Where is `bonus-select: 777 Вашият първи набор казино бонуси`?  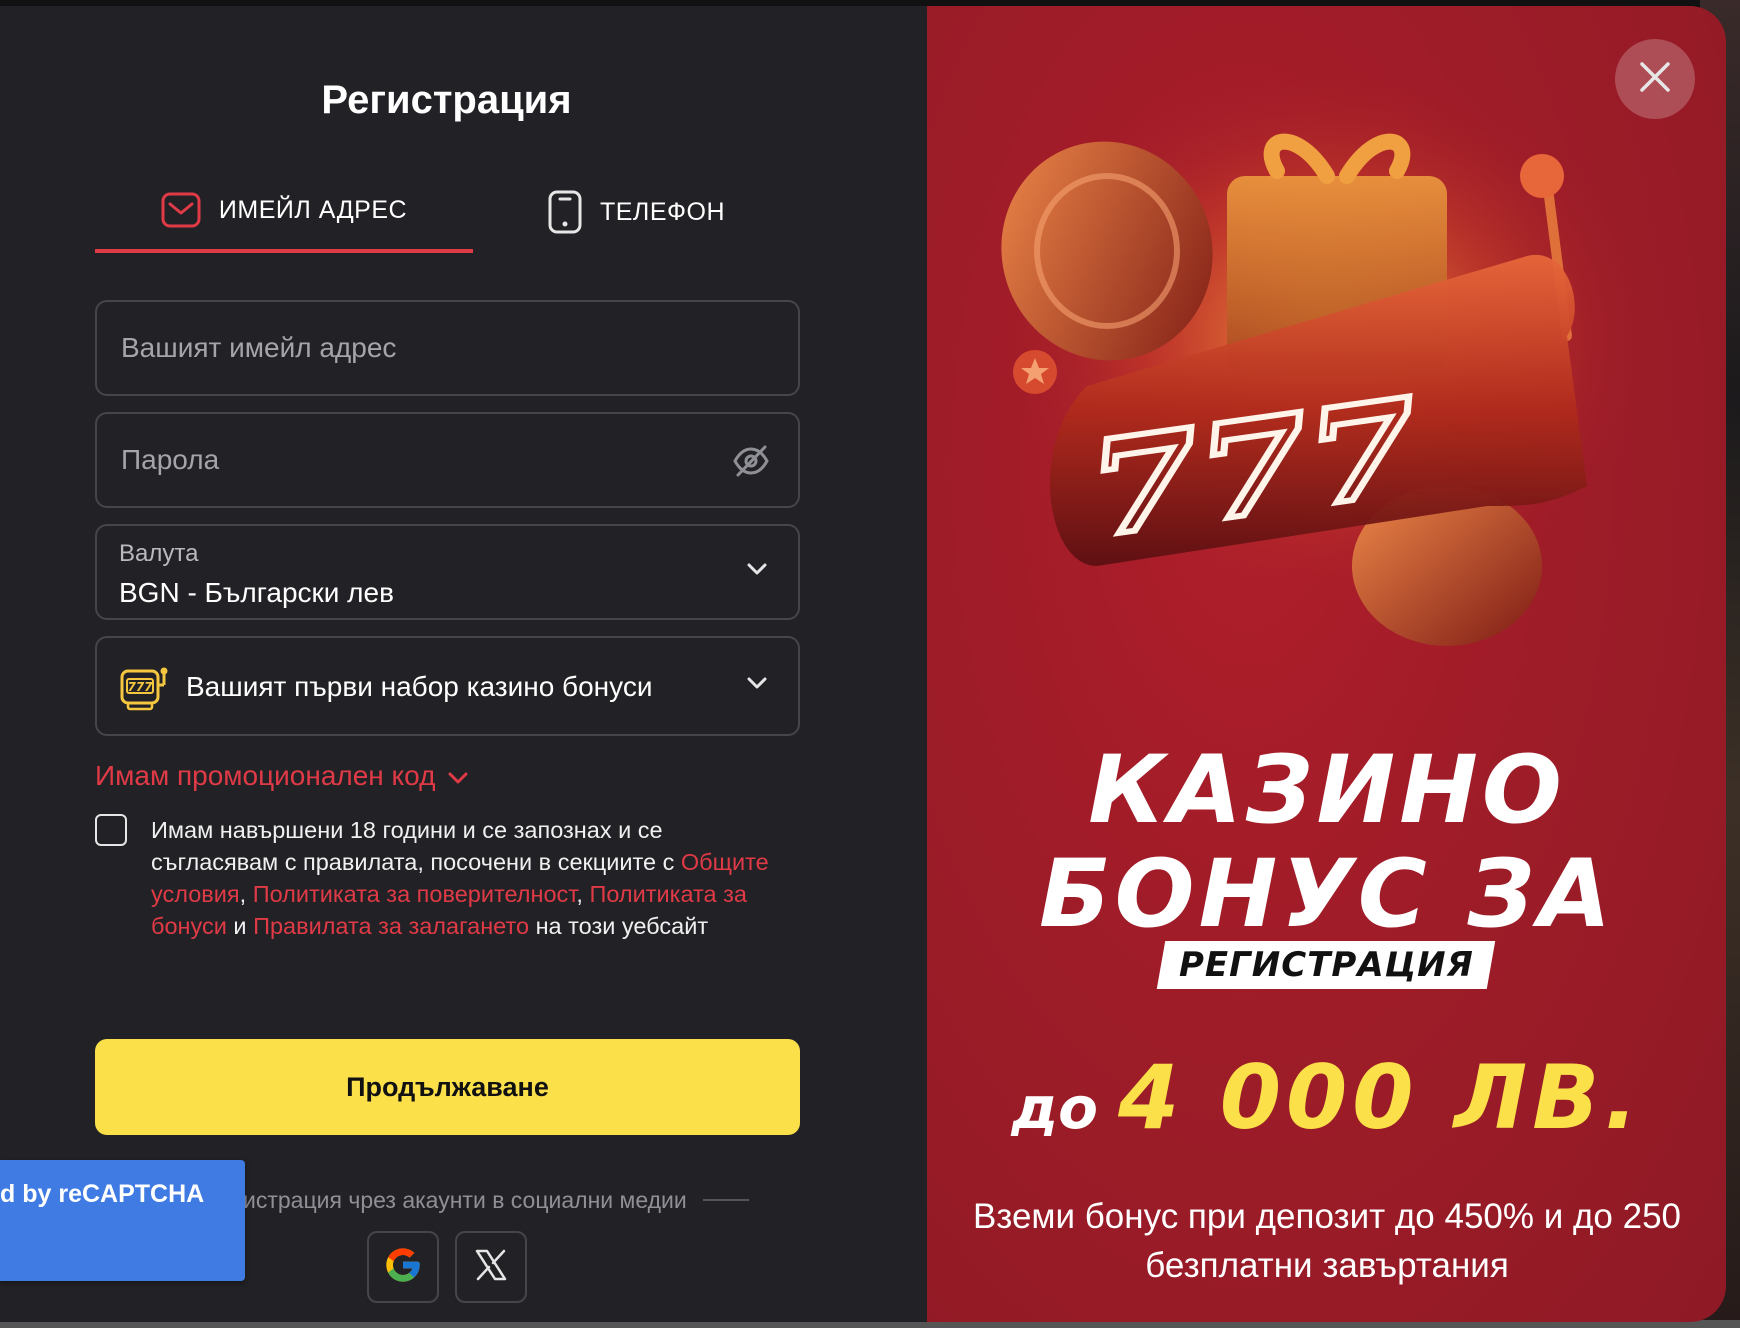
bonus-select: 777 Вашият първи набор казино бонуси is located at coordinates (447, 686).